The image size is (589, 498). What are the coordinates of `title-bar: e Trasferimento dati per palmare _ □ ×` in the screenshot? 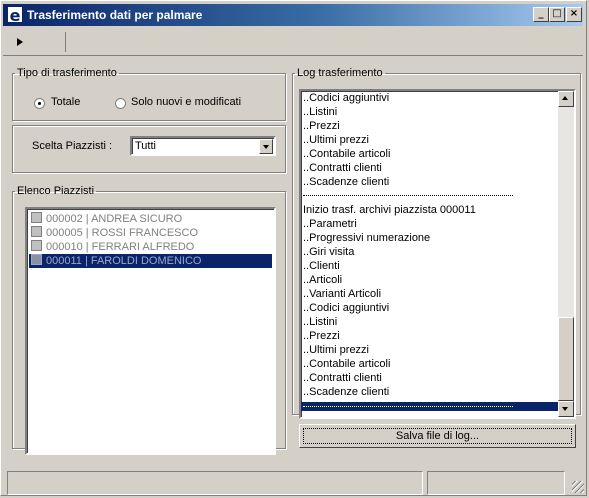 It's located at (293, 15).